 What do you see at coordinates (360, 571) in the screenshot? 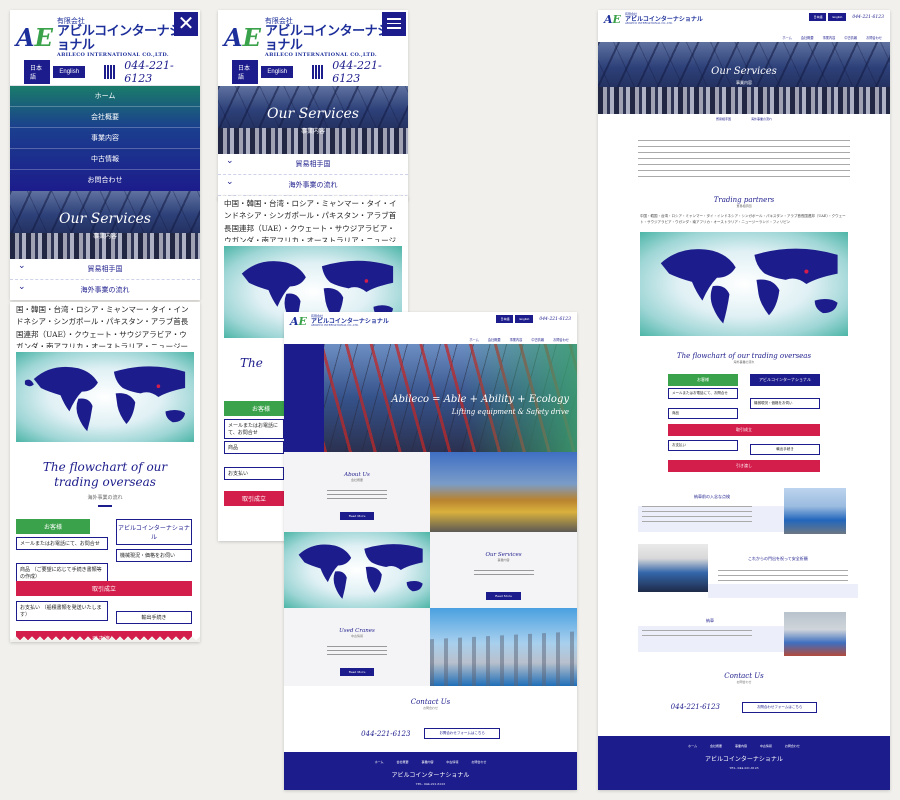
I see `home-services-map-shapes` at bounding box center [360, 571].